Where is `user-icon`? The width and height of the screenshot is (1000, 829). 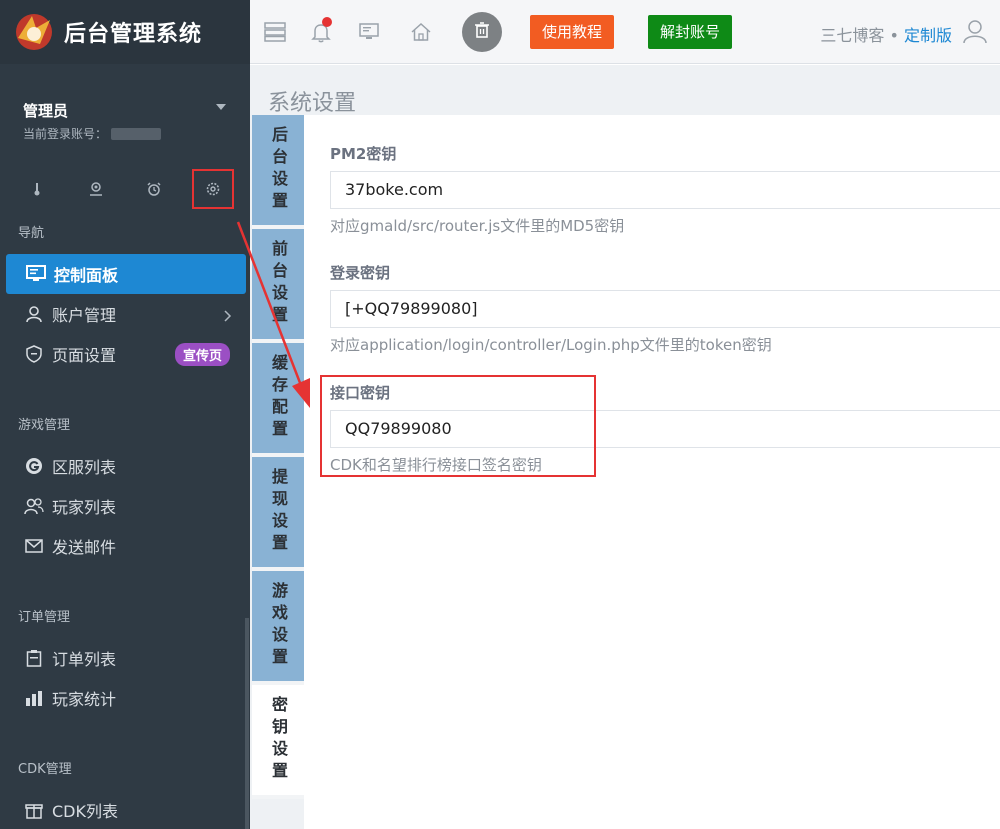
user-icon is located at coordinates (34, 314).